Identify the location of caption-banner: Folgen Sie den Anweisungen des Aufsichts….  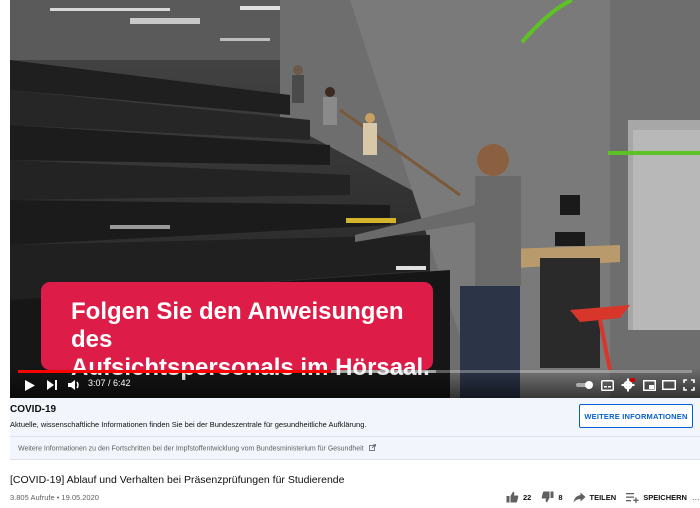
(237, 331).